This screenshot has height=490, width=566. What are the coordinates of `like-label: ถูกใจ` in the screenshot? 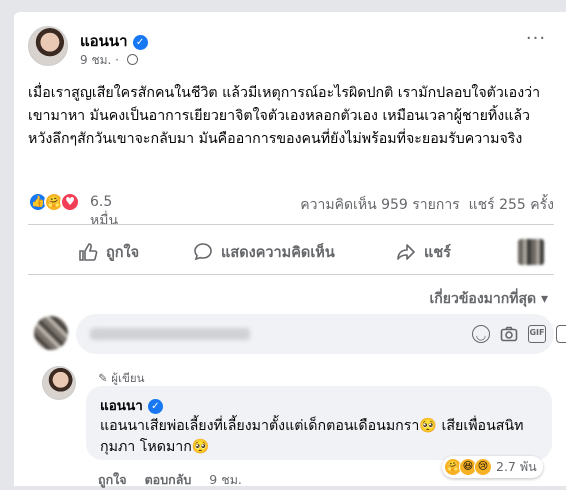 It's located at (123, 252).